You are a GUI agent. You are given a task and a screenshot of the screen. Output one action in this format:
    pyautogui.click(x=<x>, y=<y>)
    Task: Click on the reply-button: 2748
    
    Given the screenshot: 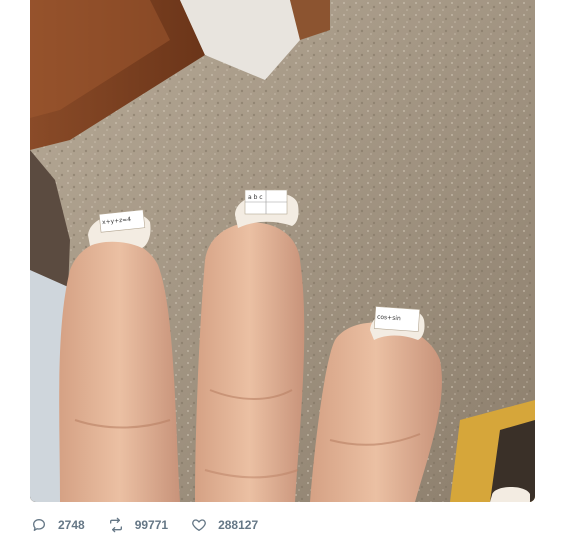 What is the action you would take?
    pyautogui.click(x=57, y=525)
    